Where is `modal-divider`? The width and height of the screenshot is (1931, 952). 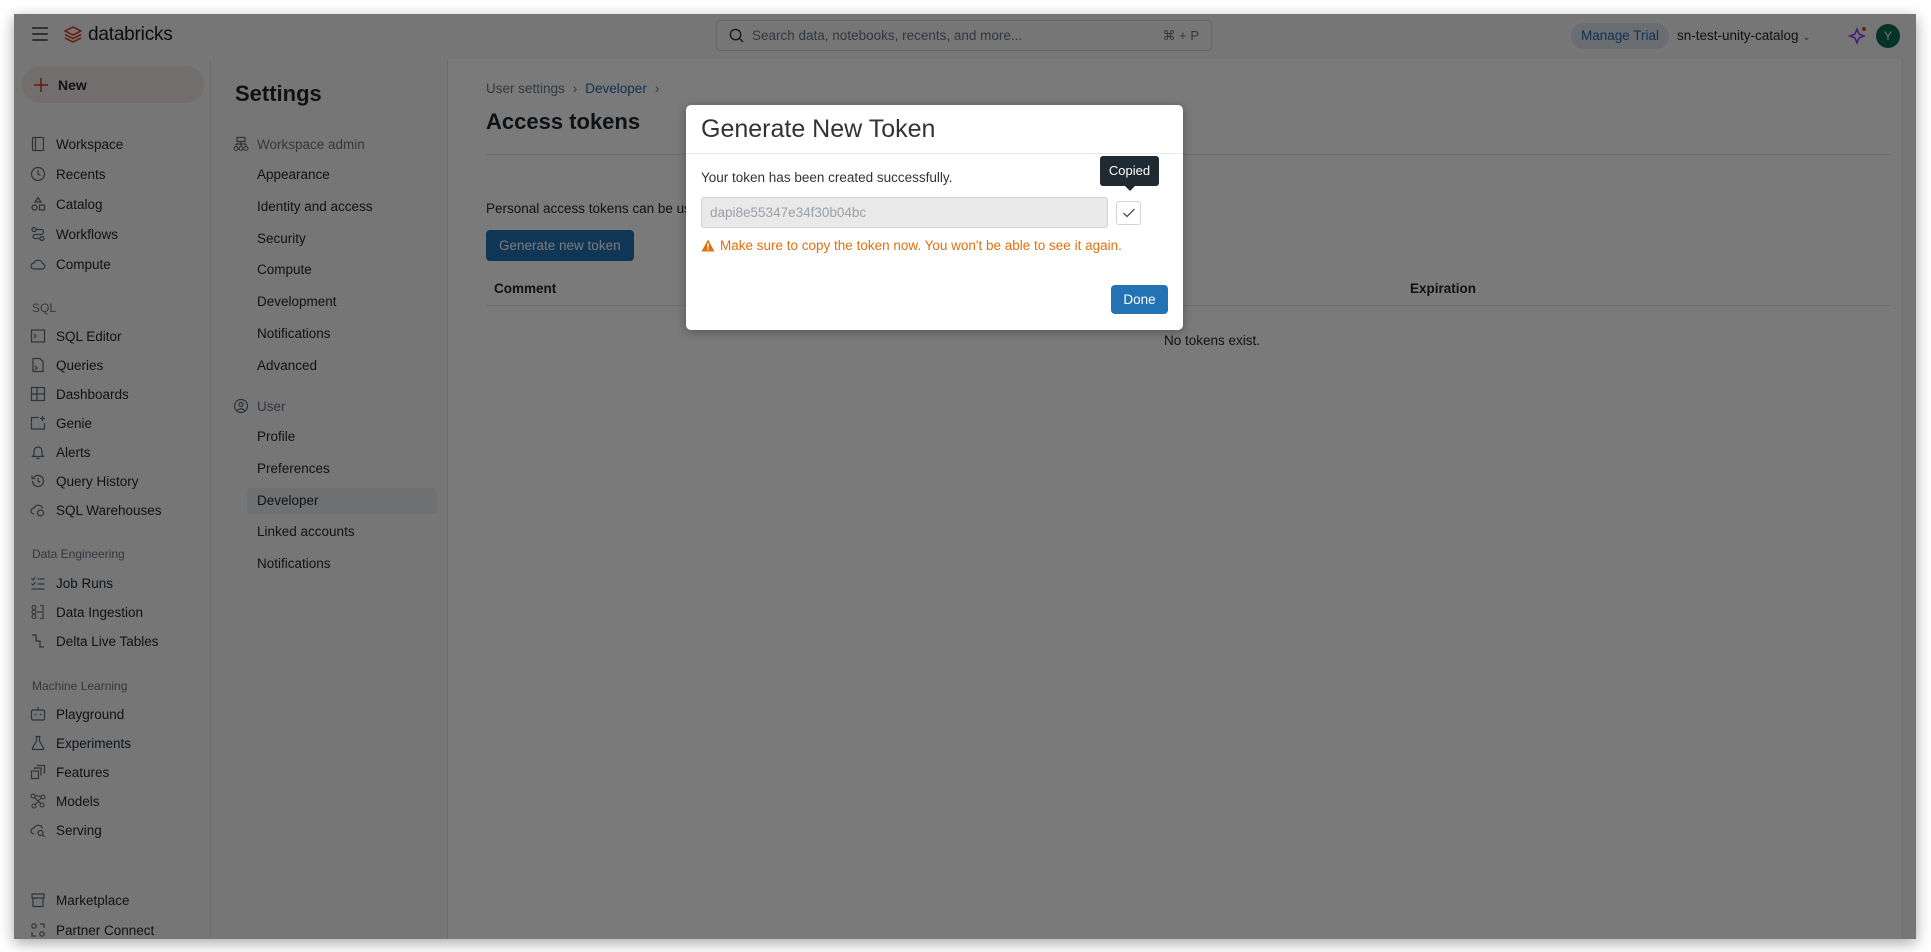
modal-divider is located at coordinates (934, 153).